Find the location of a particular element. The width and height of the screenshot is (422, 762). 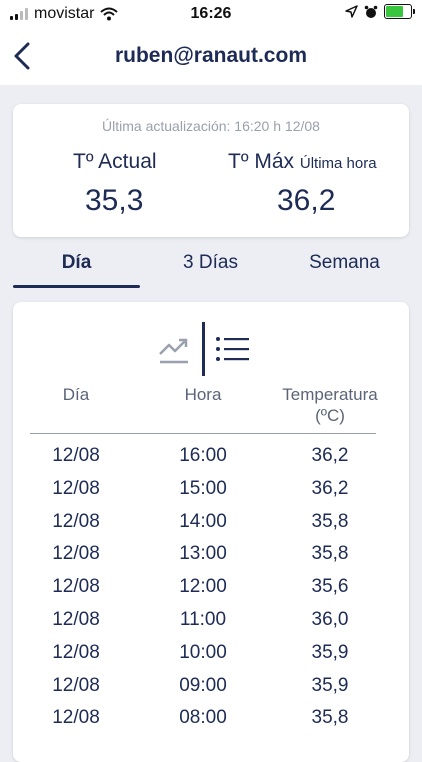

table-row: 12/08 11:00 36,0 is located at coordinates (211, 622).